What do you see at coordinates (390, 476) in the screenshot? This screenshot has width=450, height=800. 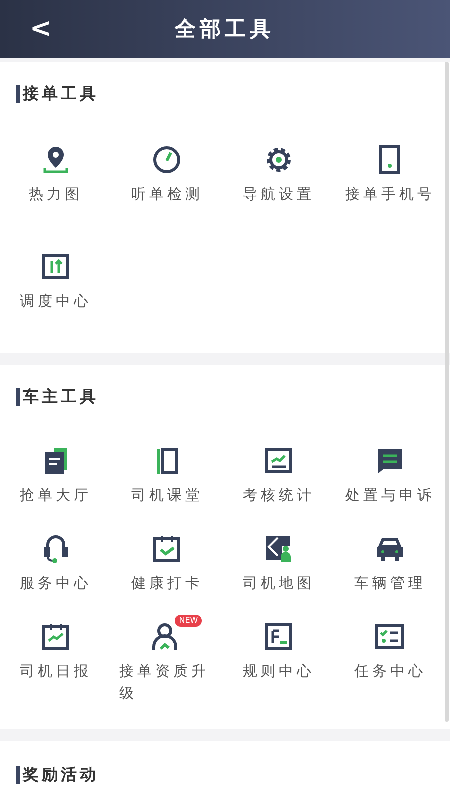 I see `tool-button: 处置与申诉` at bounding box center [390, 476].